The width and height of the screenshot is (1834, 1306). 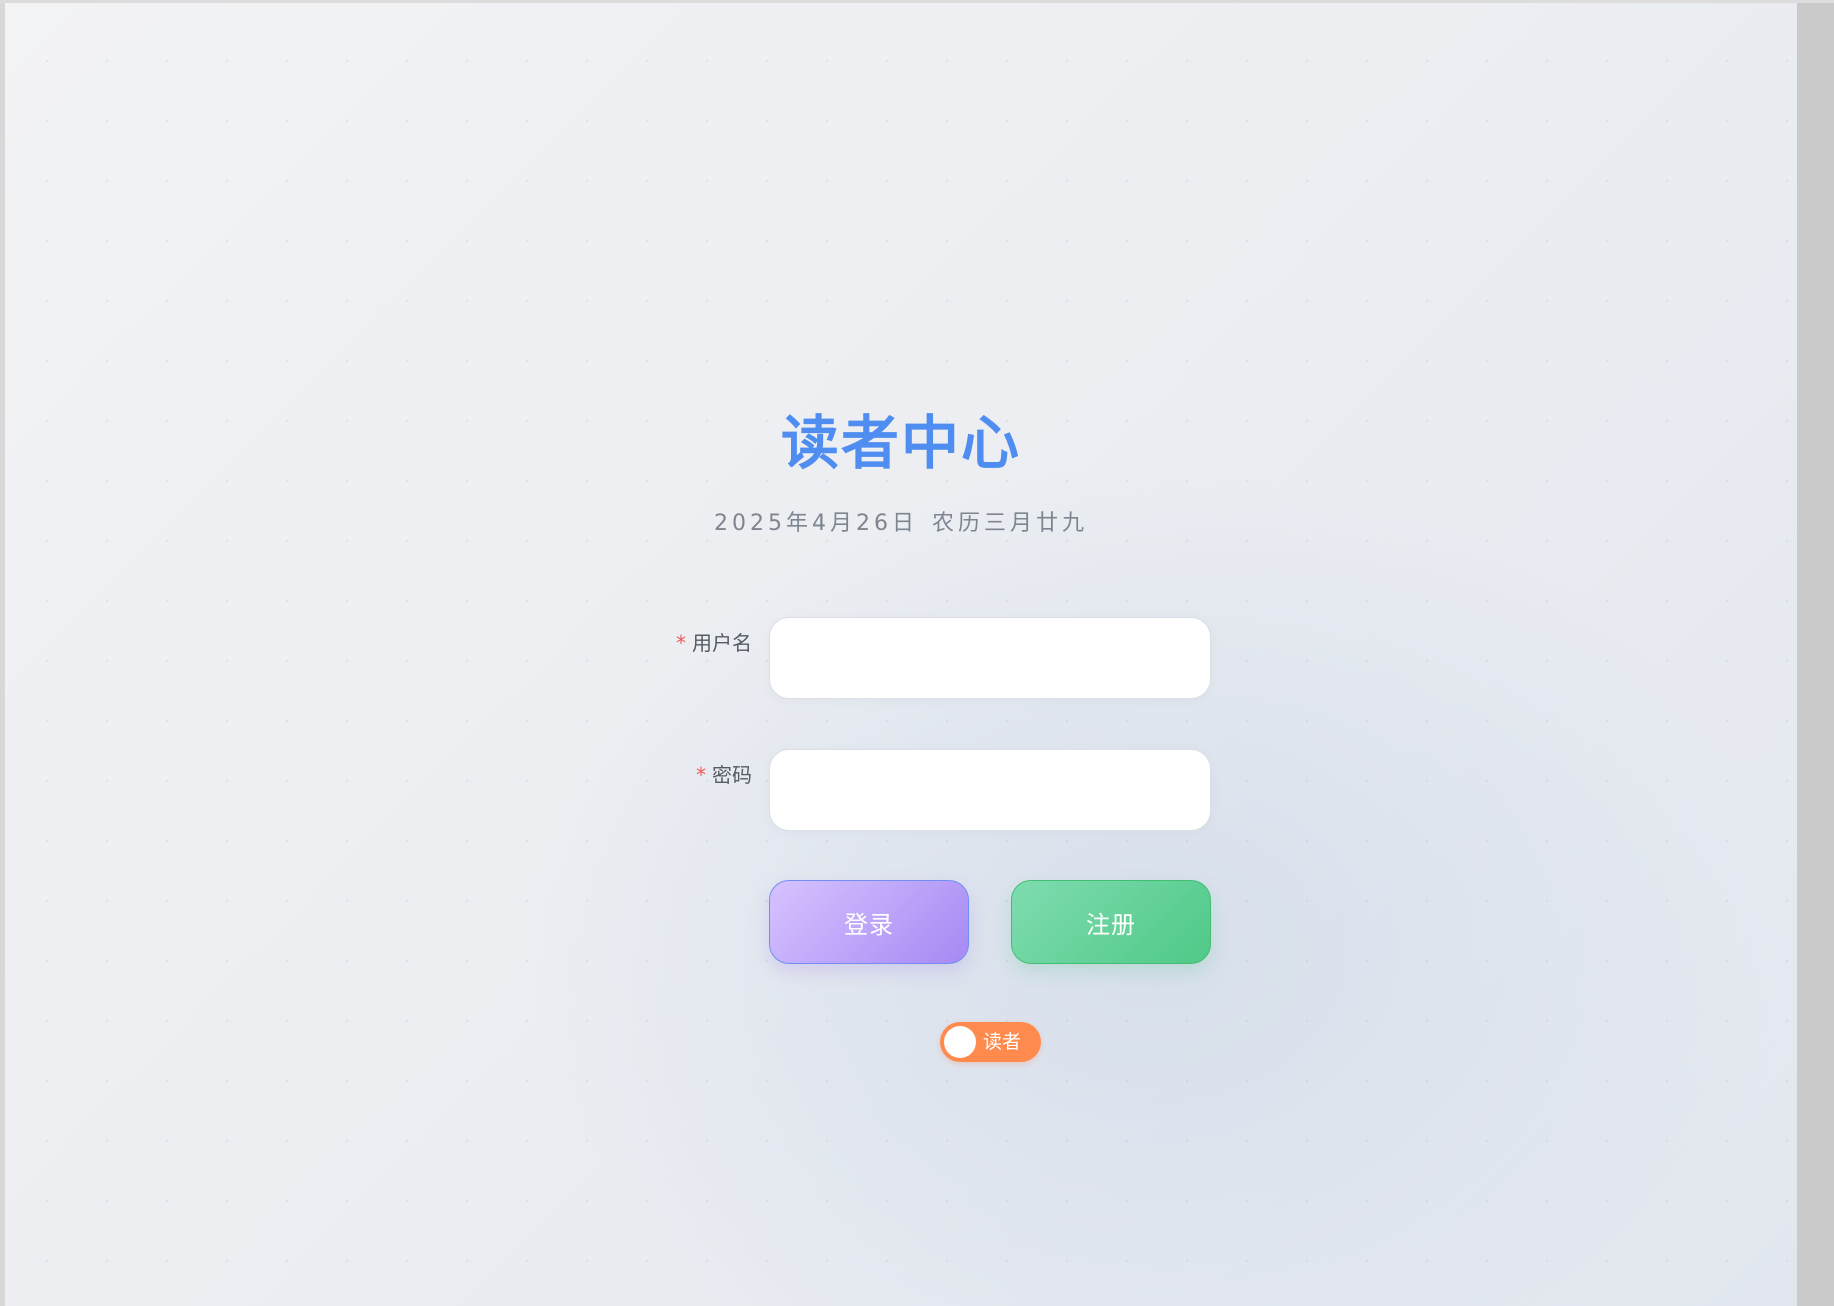 I want to click on lunar-date: 农历三月廿九, so click(x=1009, y=523).